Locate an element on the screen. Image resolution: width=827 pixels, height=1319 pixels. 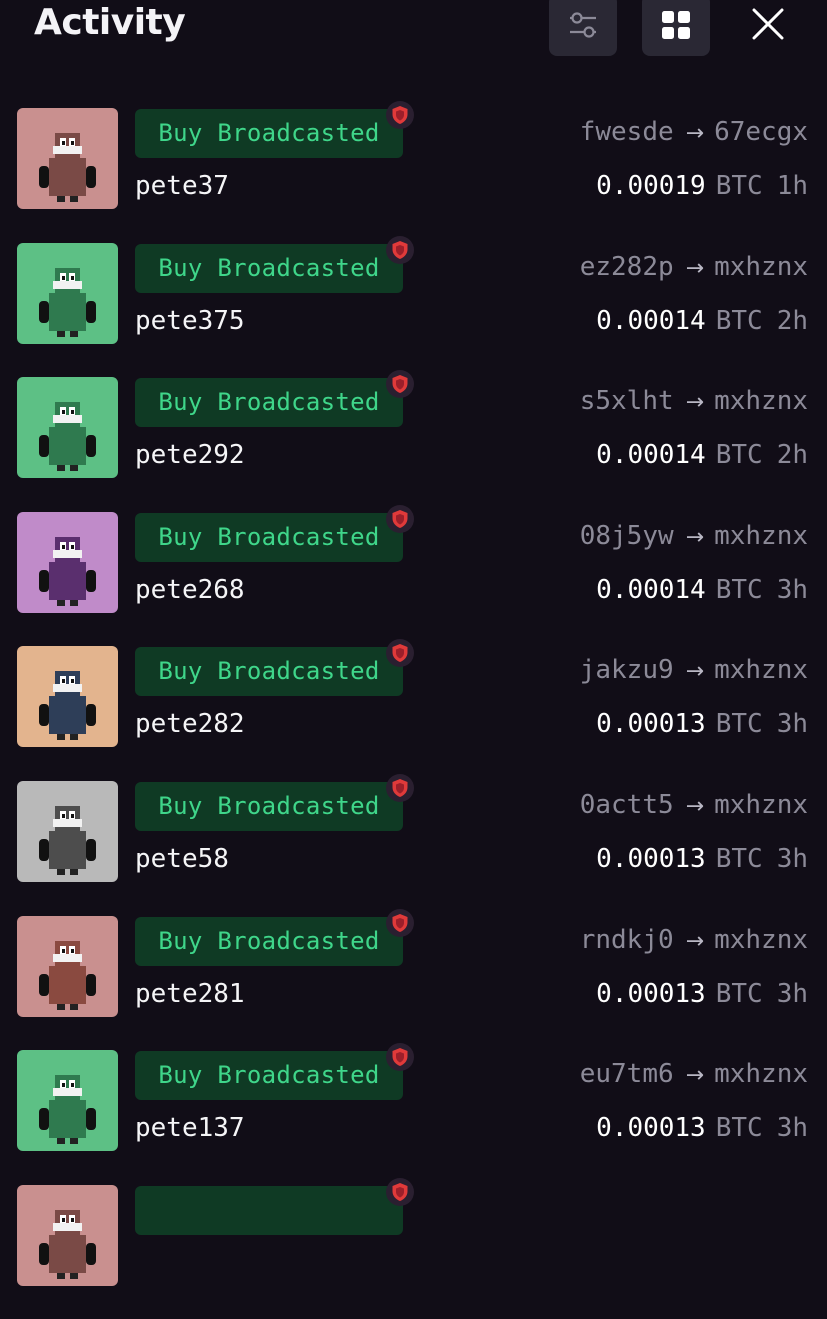
filter-button is located at coordinates (583, 28).